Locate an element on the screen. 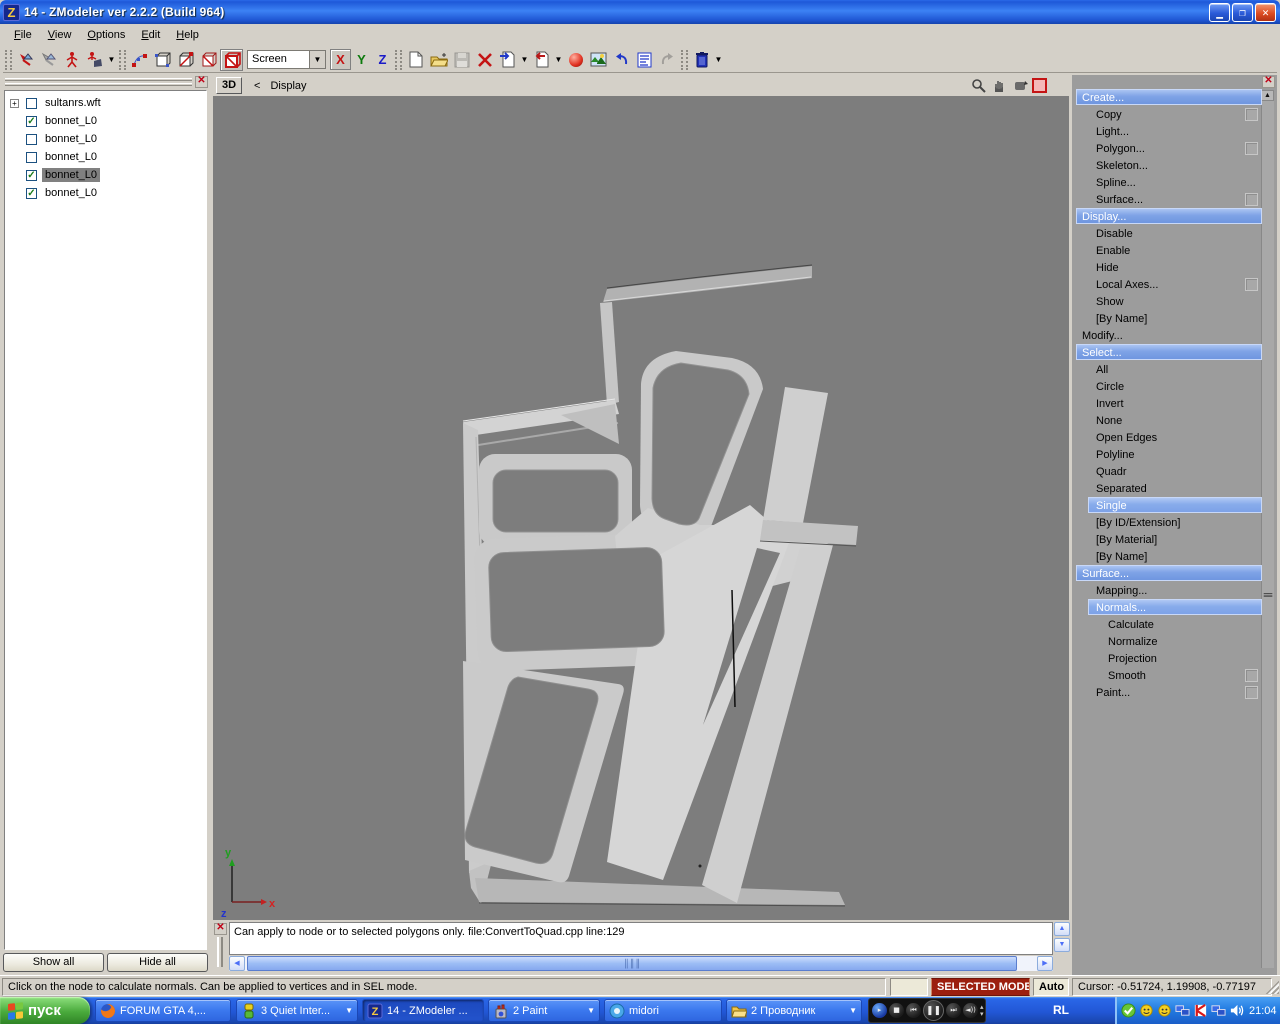  menu-hide: Hide is located at coordinates (1168, 267).